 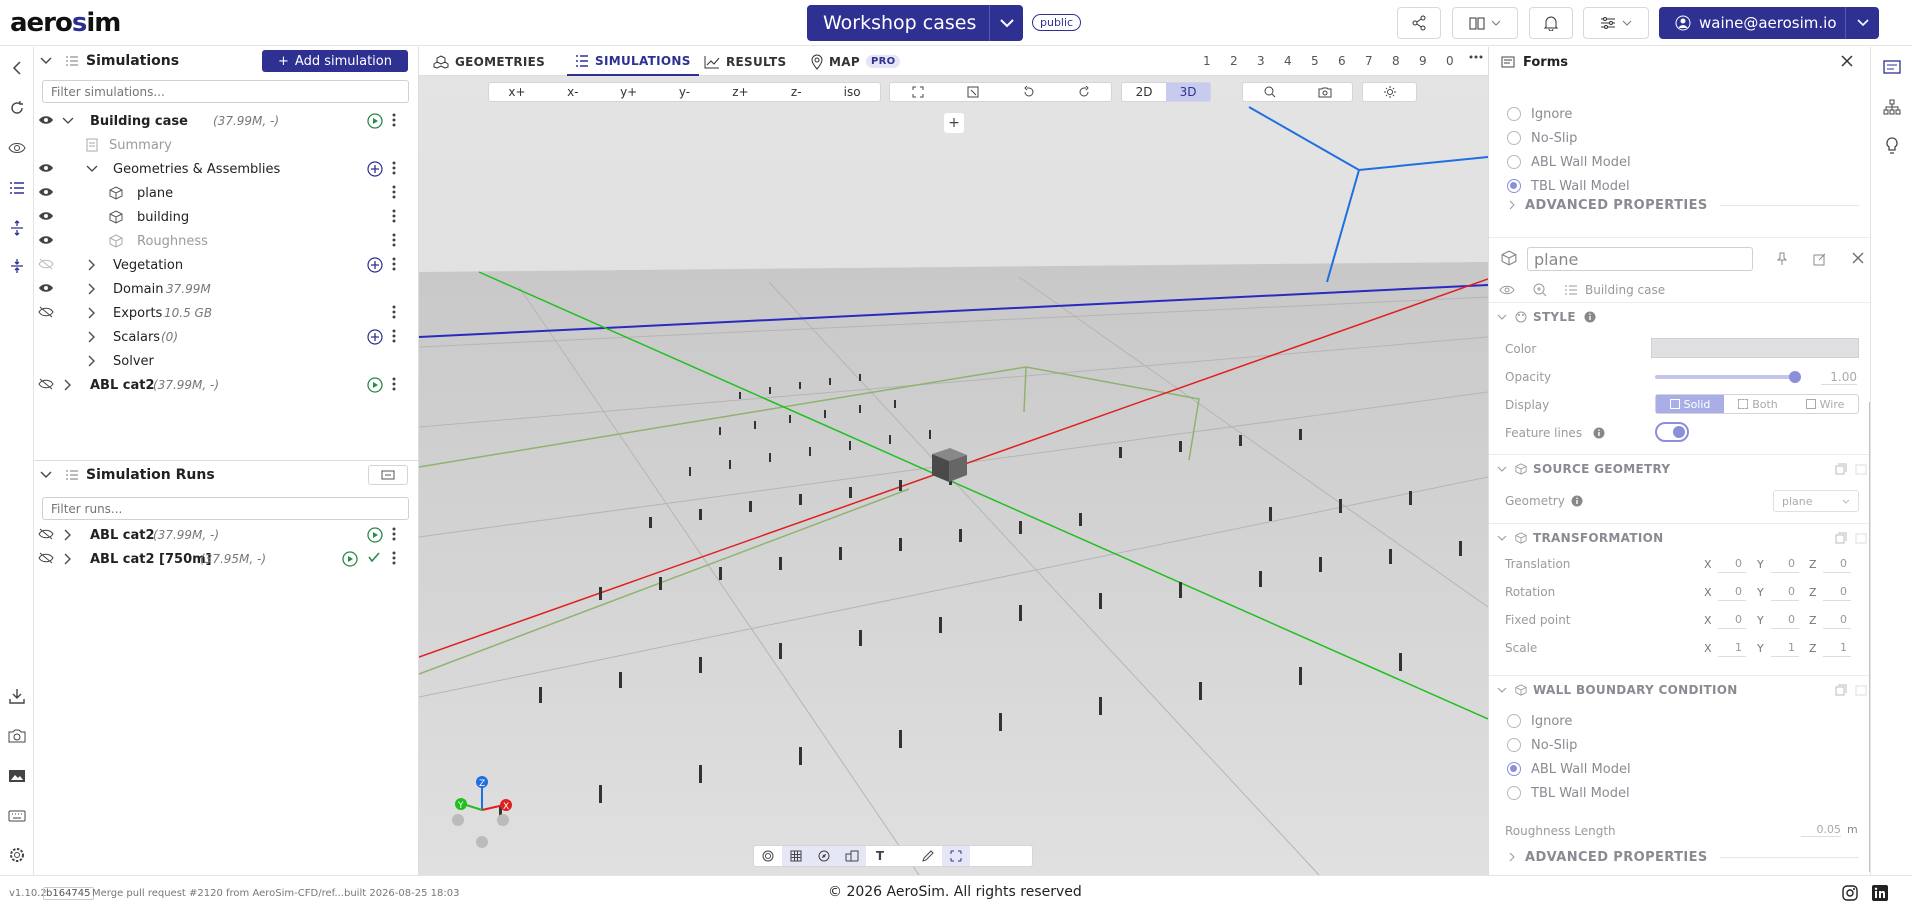 What do you see at coordinates (17, 266) in the screenshot?
I see `collapse-vertical-icon` at bounding box center [17, 266].